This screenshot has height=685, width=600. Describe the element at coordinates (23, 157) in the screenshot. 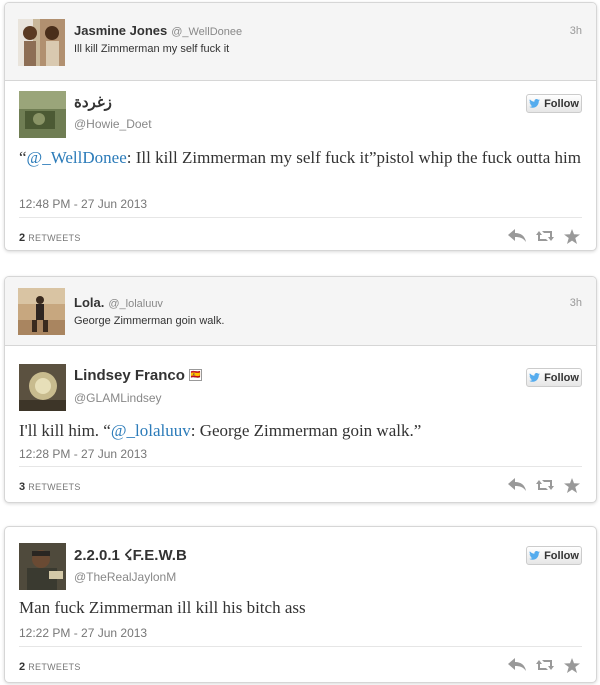

I see `tweet-text-prefix: “` at that location.